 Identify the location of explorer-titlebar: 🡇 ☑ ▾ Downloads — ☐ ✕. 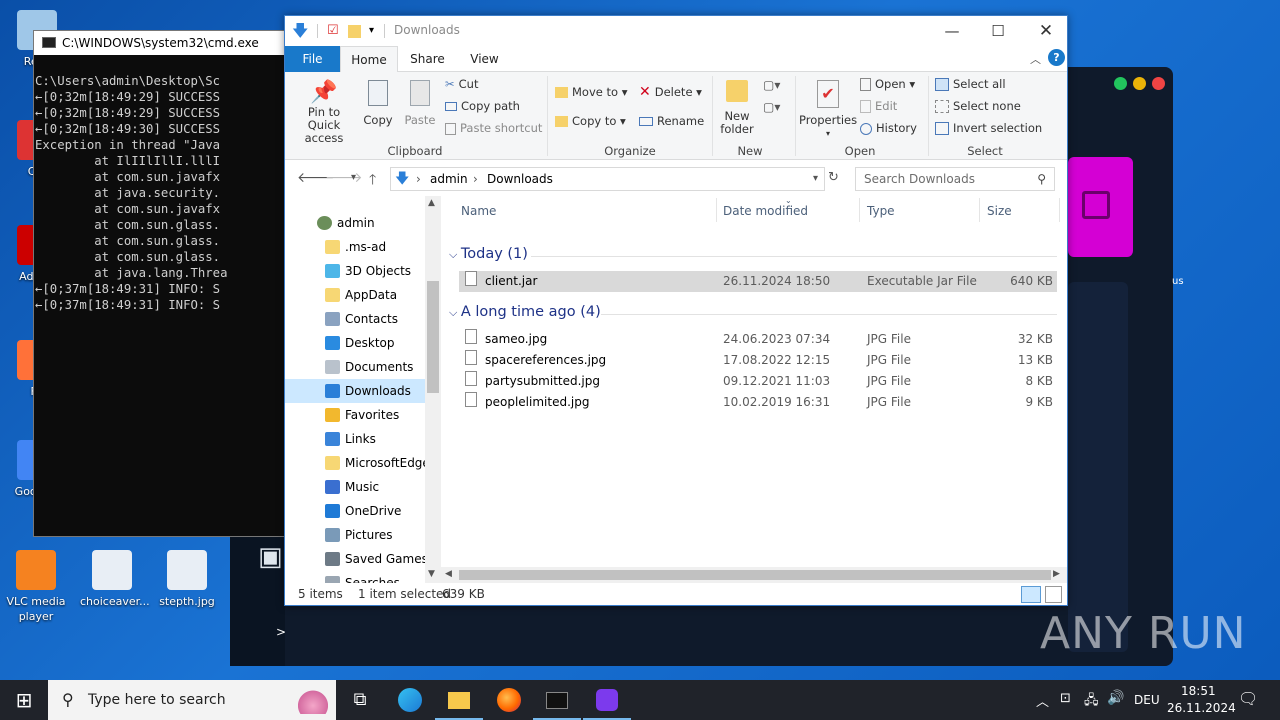
(676, 31).